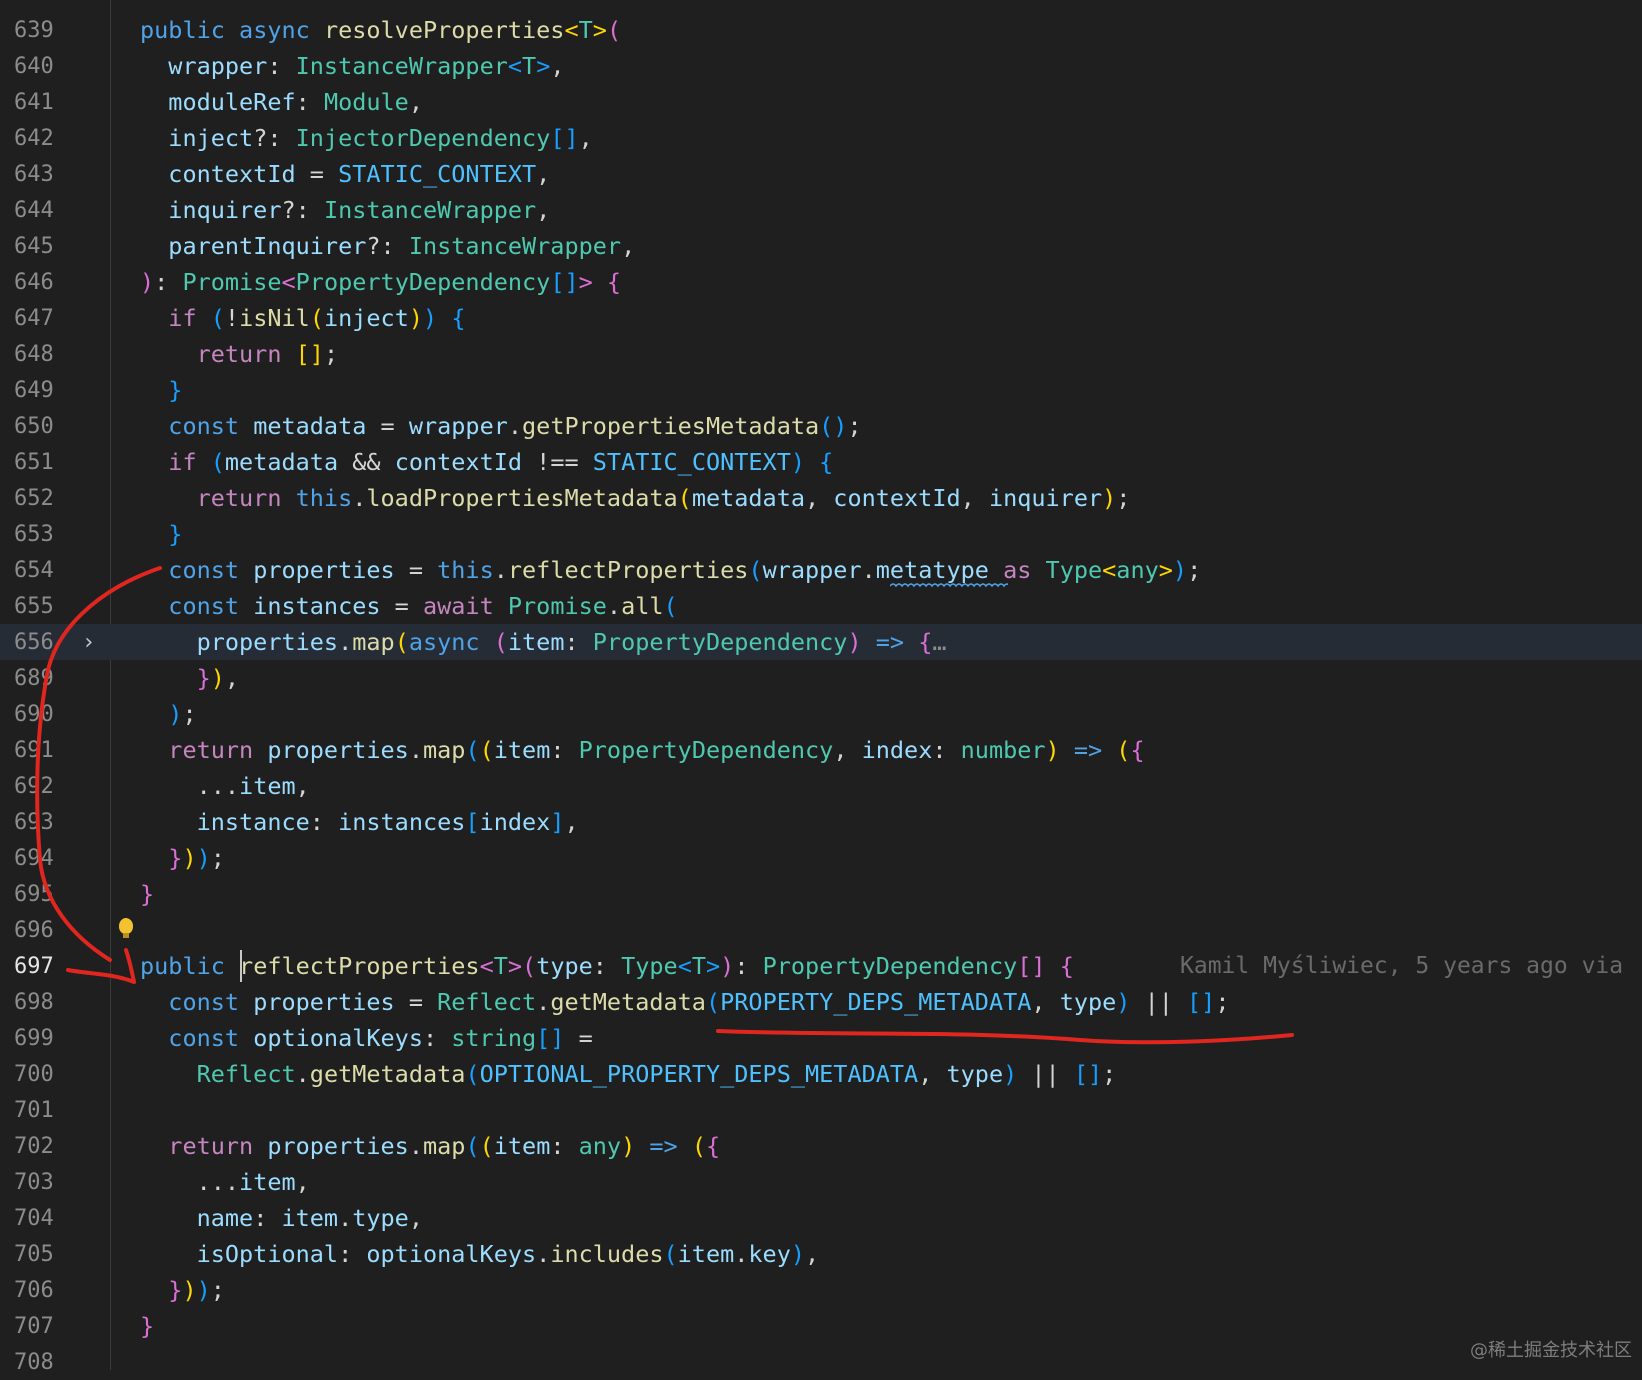 The height and width of the screenshot is (1380, 1642). Describe the element at coordinates (821, 1218) in the screenshot. I see `code-line: 704 name: item.type,` at that location.